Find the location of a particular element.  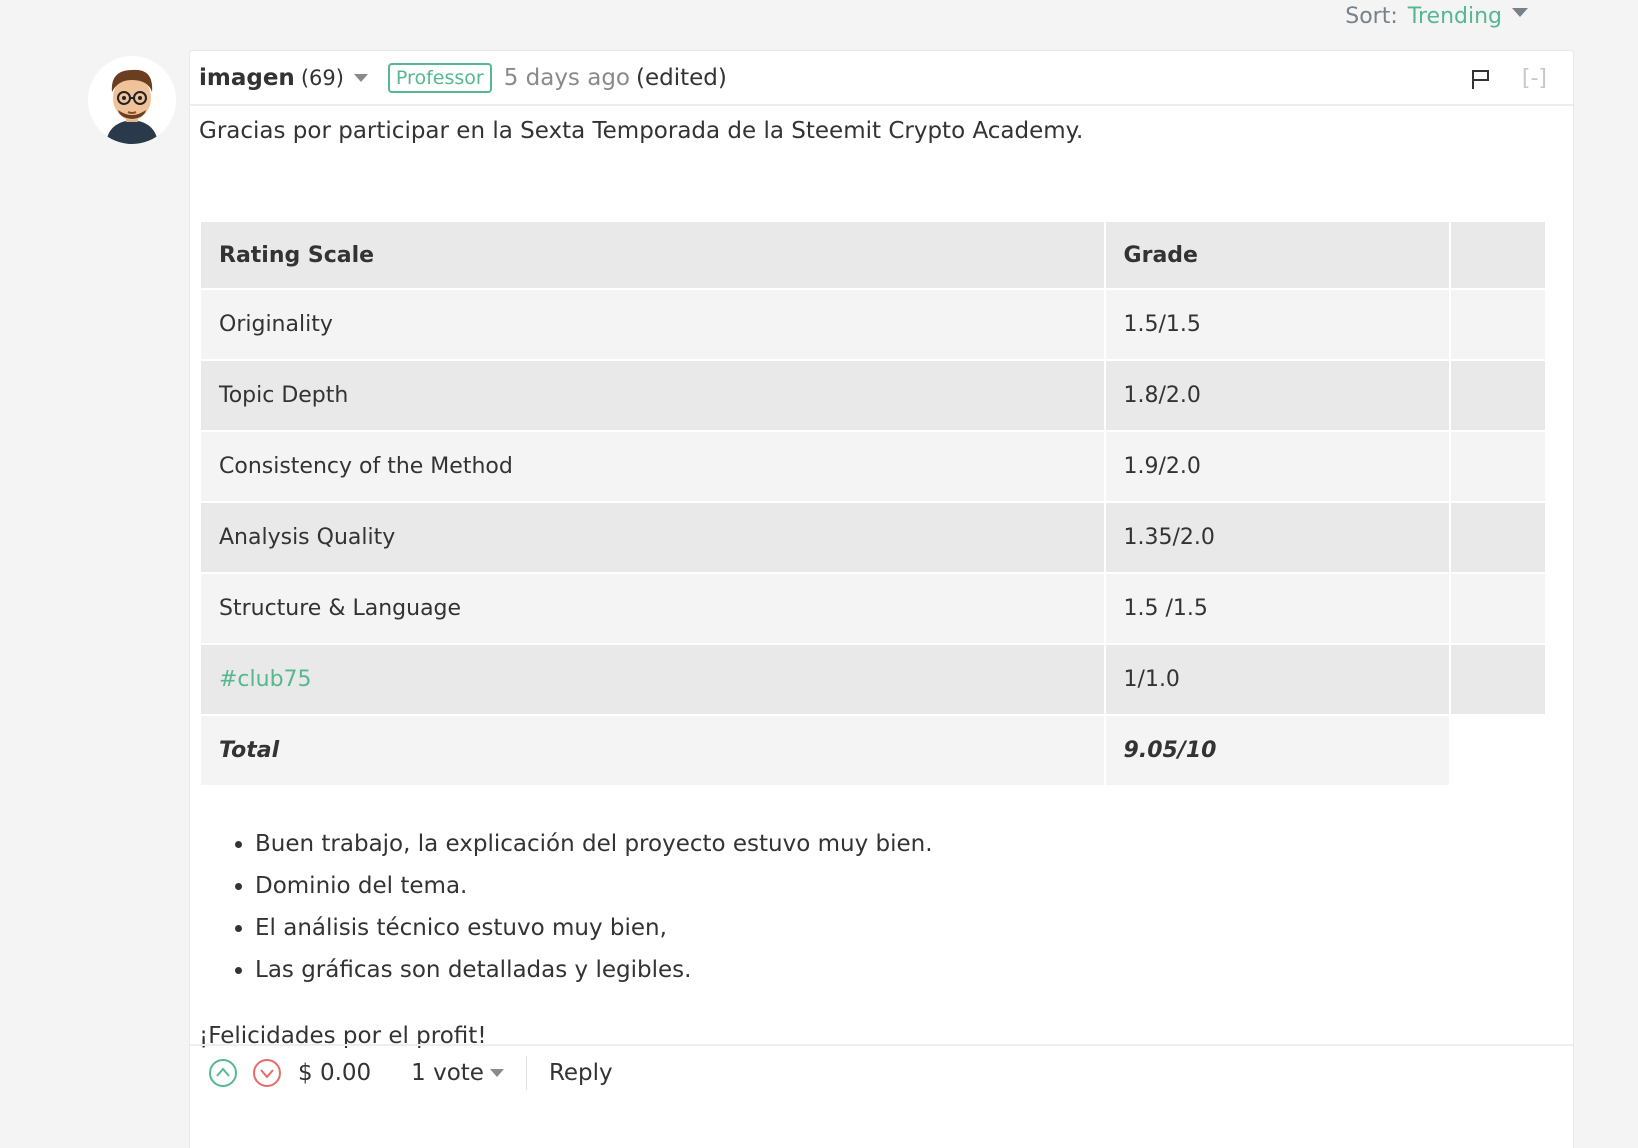

collapse-button: [-] is located at coordinates (1534, 78).